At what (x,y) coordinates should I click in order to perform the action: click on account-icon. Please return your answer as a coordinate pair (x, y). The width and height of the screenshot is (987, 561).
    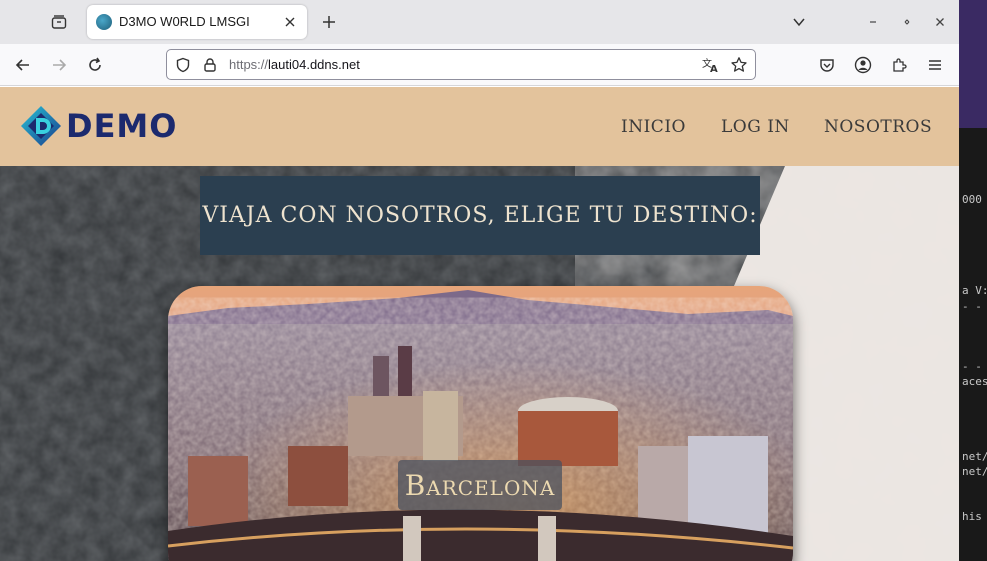
    Looking at the image, I should click on (863, 65).